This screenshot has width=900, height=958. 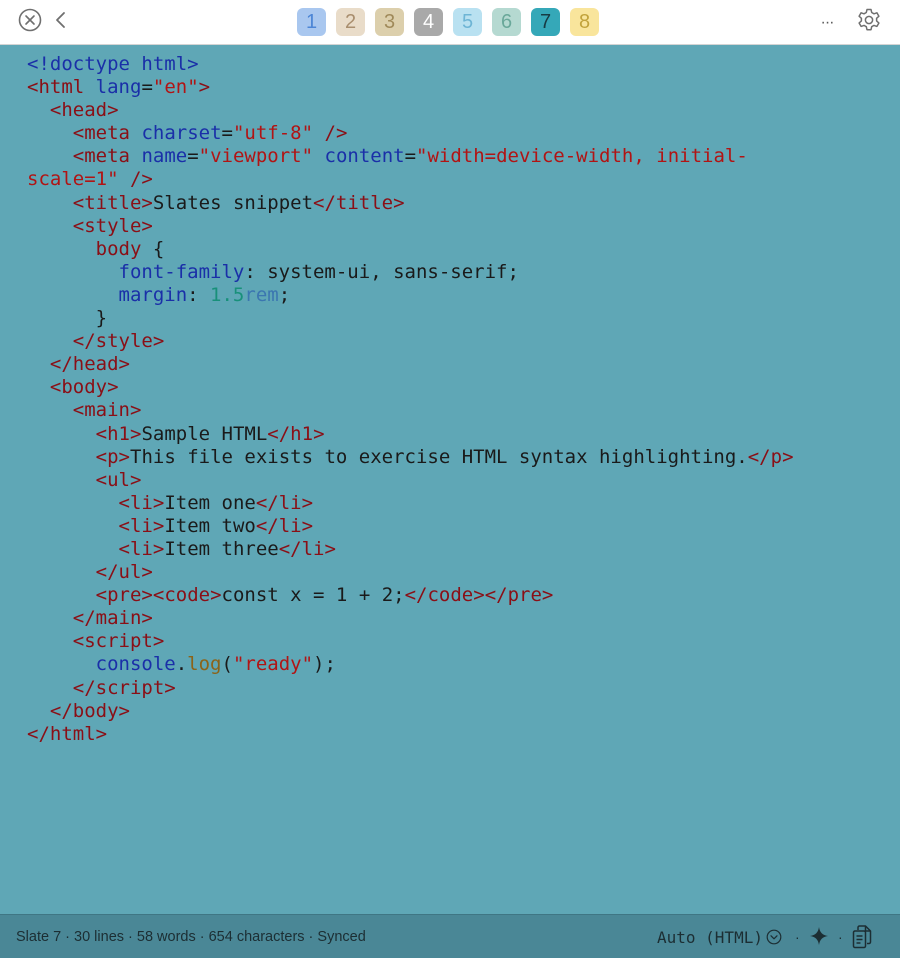 I want to click on code-token: html, so click(x=61, y=87).